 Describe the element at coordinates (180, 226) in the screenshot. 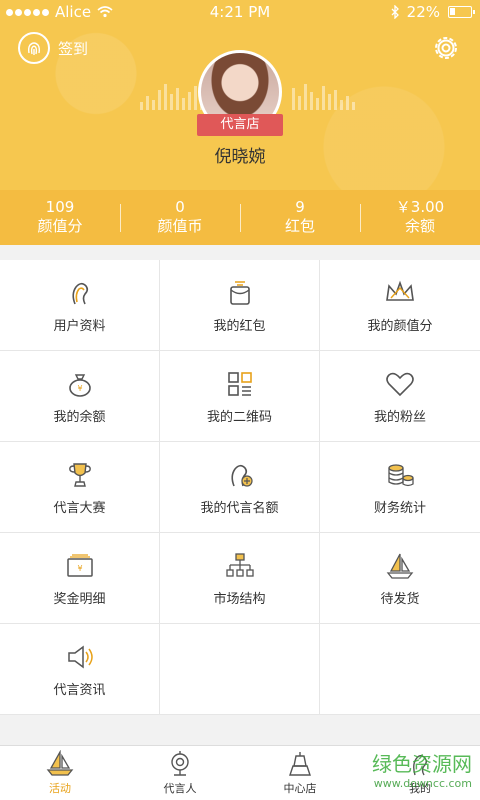

I see `stat-label: 颜值币` at that location.